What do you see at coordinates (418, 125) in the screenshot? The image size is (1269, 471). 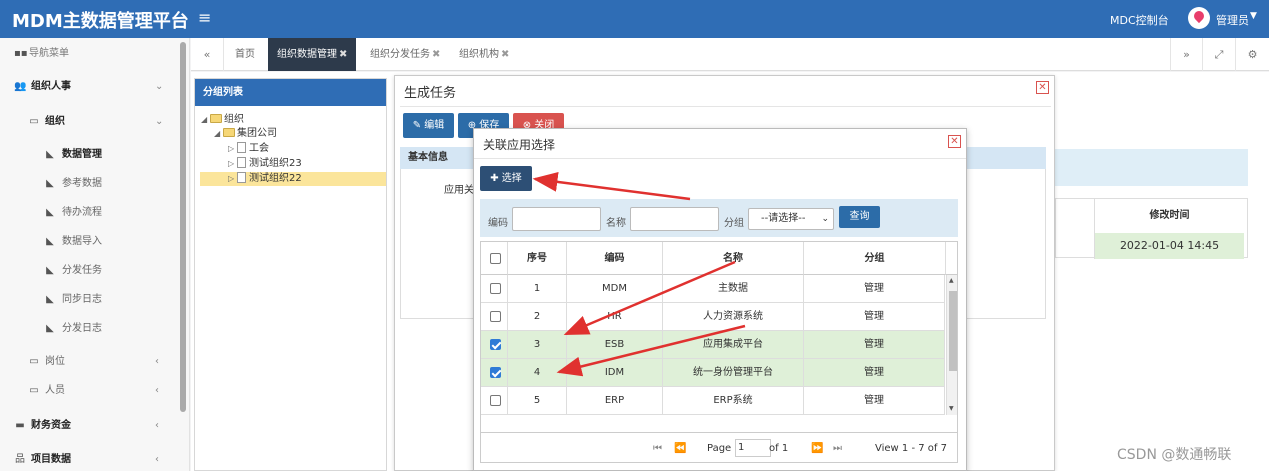 I see `edit-icon: ✎` at bounding box center [418, 125].